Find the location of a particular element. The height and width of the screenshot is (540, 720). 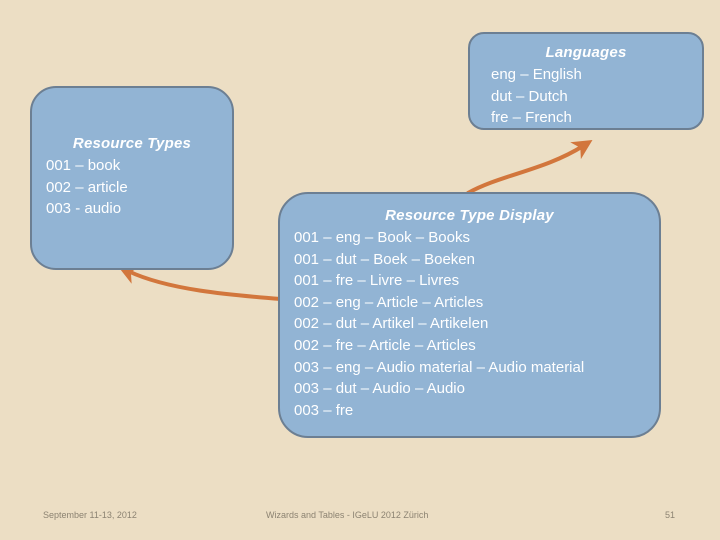

arrow-display-to-resource-types is located at coordinates (200, 283).